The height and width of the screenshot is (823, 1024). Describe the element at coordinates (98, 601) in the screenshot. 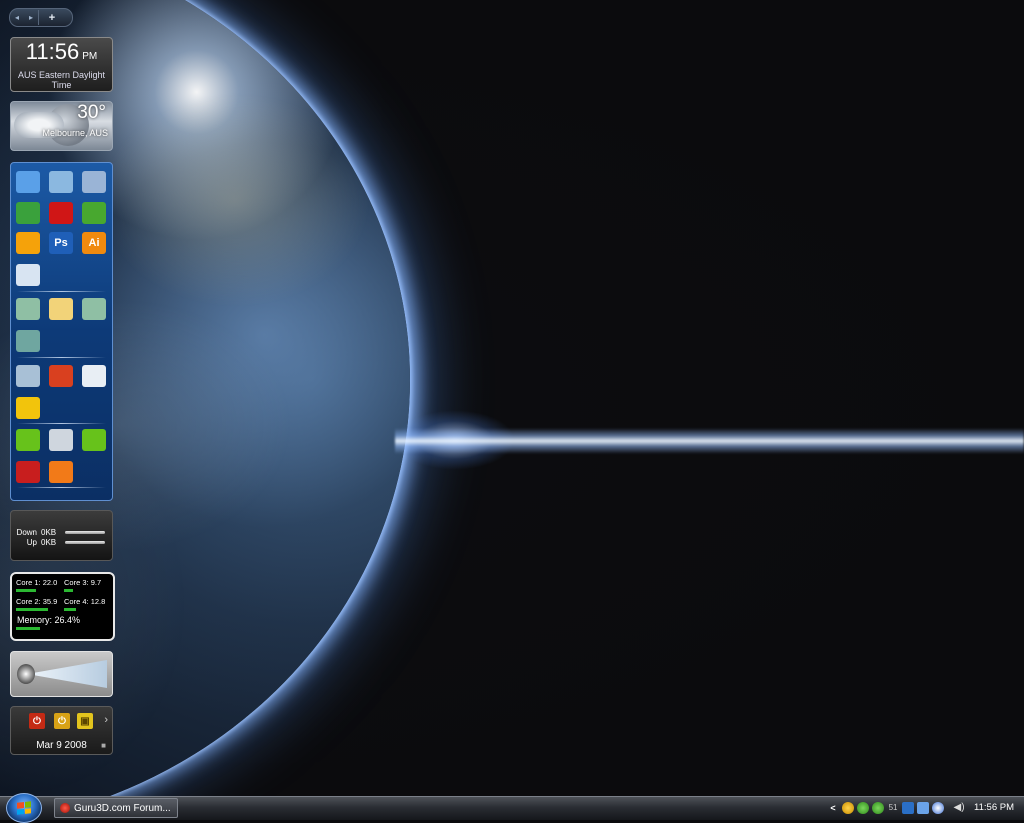

I see `core-4-value: 12.8` at that location.